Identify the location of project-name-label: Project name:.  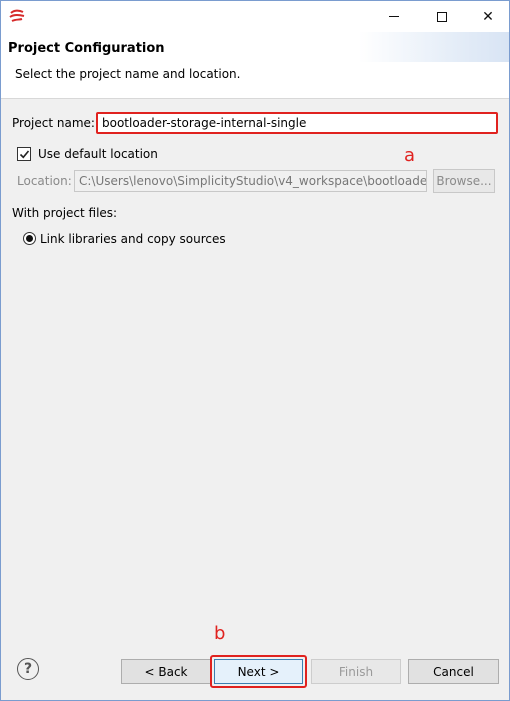
(53, 123).